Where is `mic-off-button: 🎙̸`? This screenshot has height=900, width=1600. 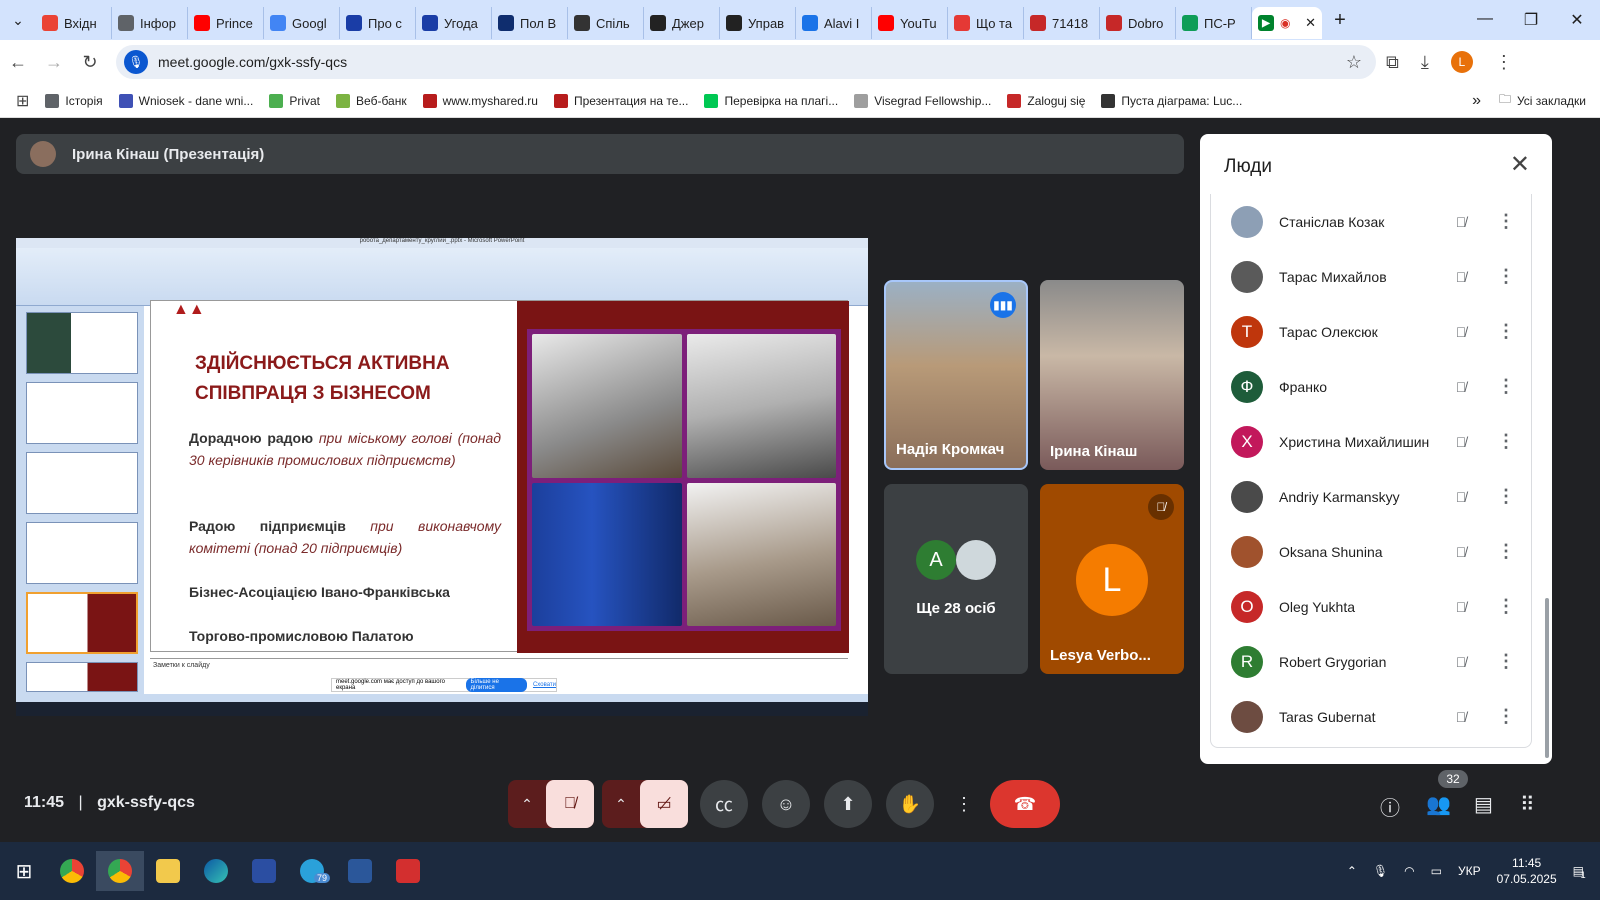 mic-off-button: 🎙̸ is located at coordinates (570, 804).